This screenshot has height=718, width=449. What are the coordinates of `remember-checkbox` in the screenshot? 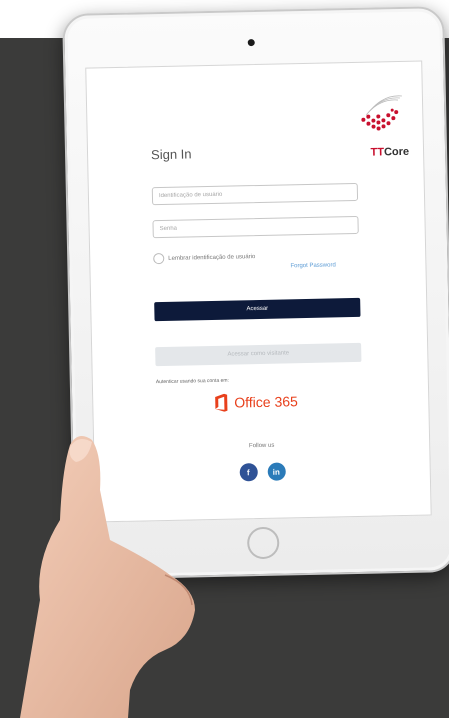 It's located at (159, 258).